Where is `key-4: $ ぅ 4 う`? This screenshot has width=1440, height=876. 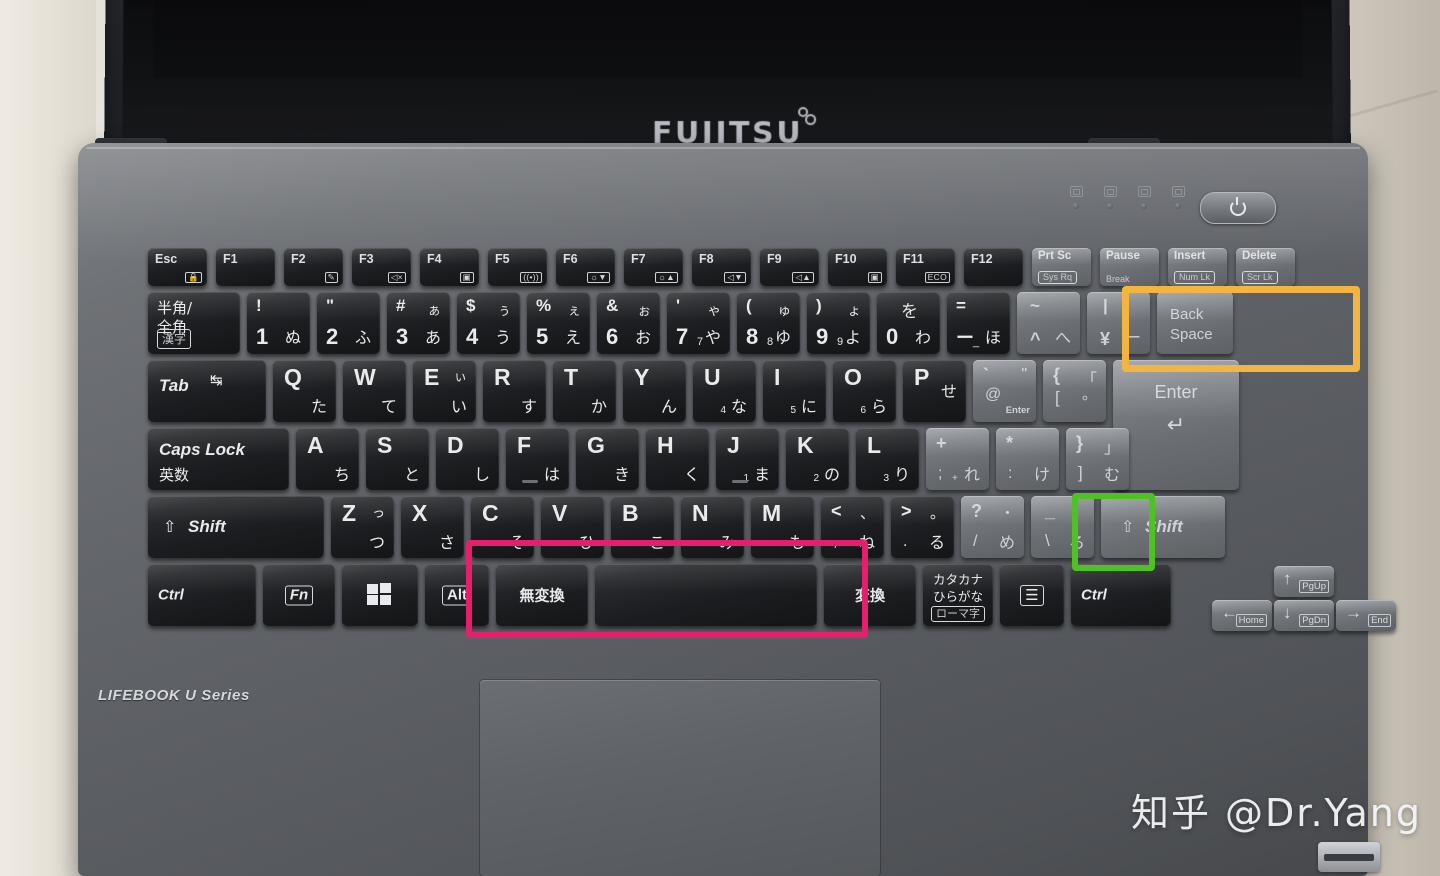 key-4: $ ぅ 4 う is located at coordinates (488, 323).